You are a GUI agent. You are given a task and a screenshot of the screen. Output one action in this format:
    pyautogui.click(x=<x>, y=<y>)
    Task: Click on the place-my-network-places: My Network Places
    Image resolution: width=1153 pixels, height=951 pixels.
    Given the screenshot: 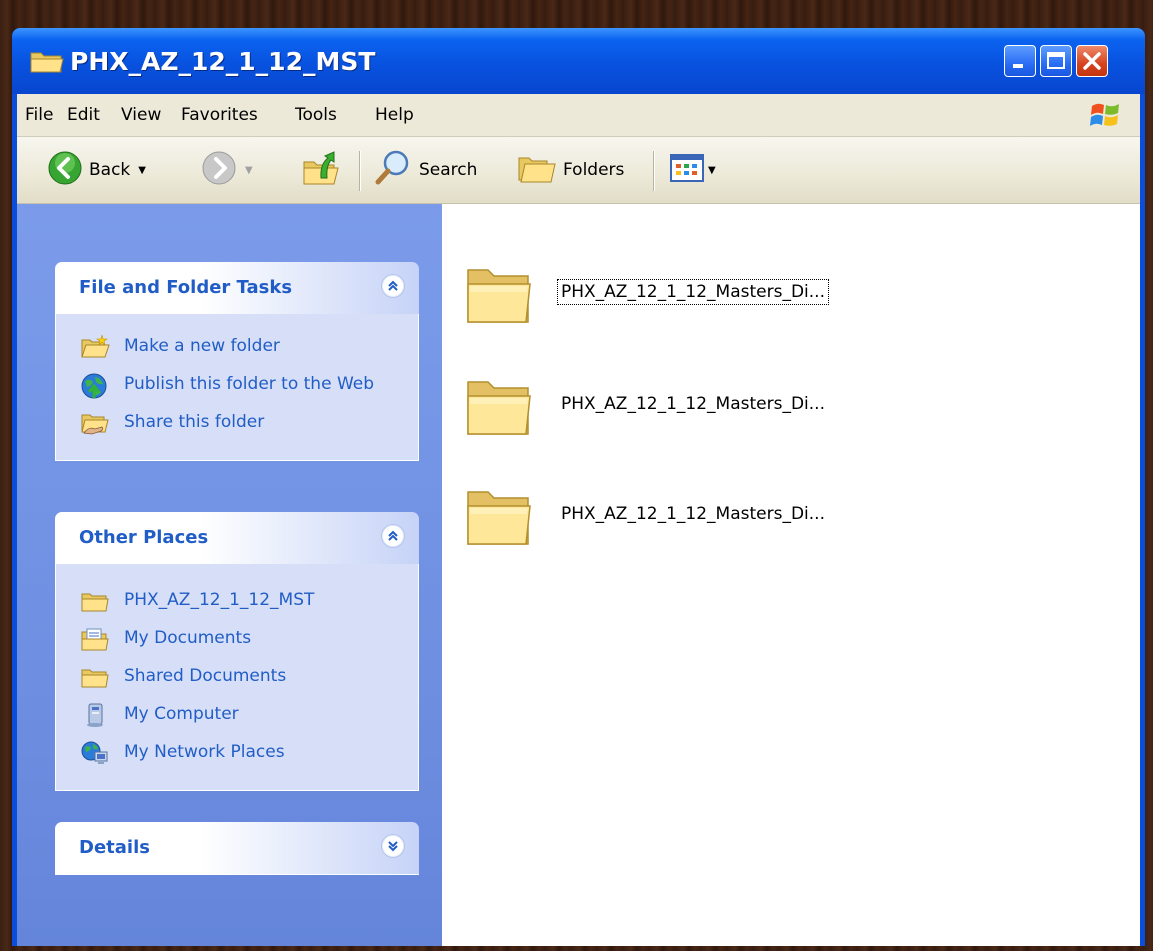 What is the action you would take?
    pyautogui.click(x=237, y=753)
    